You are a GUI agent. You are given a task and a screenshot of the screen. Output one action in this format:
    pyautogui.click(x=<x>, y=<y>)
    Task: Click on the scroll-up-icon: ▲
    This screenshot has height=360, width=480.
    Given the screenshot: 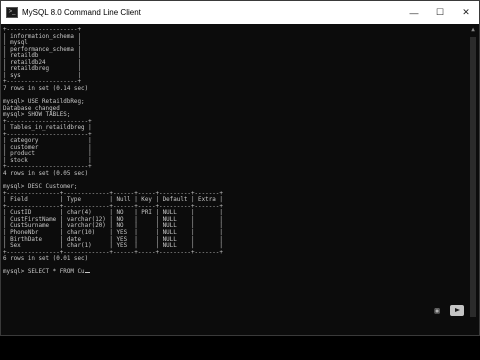 What is the action you would take?
    pyautogui.click(x=473, y=30)
    